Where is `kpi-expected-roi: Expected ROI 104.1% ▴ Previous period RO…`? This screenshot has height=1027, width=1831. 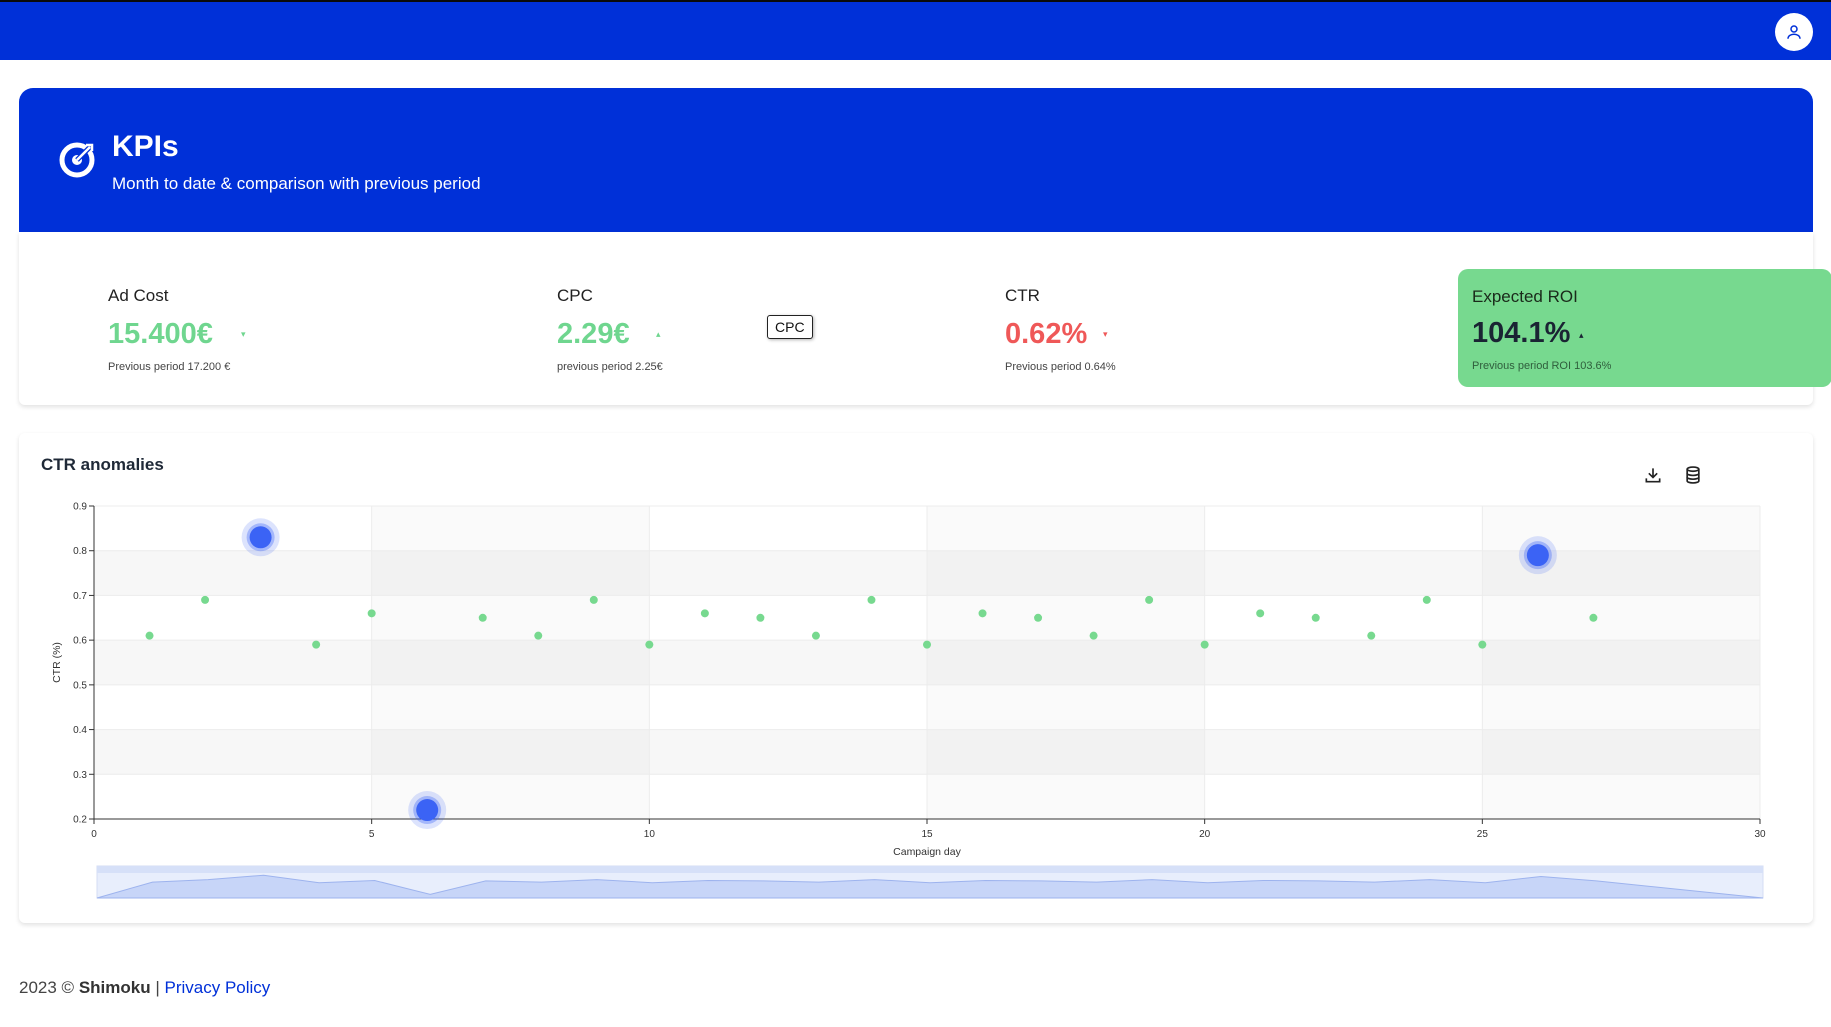
kpi-expected-roi: Expected ROI 104.1% ▴ Previous period RO… is located at coordinates (1644, 328).